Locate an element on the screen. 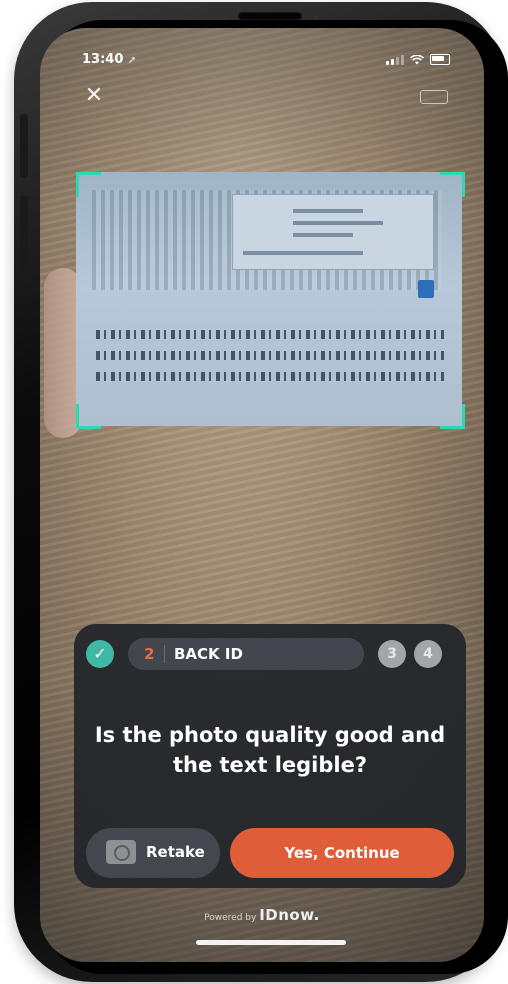 The width and height of the screenshot is (508, 984). current-step-label: BACK ID is located at coordinates (208, 654).